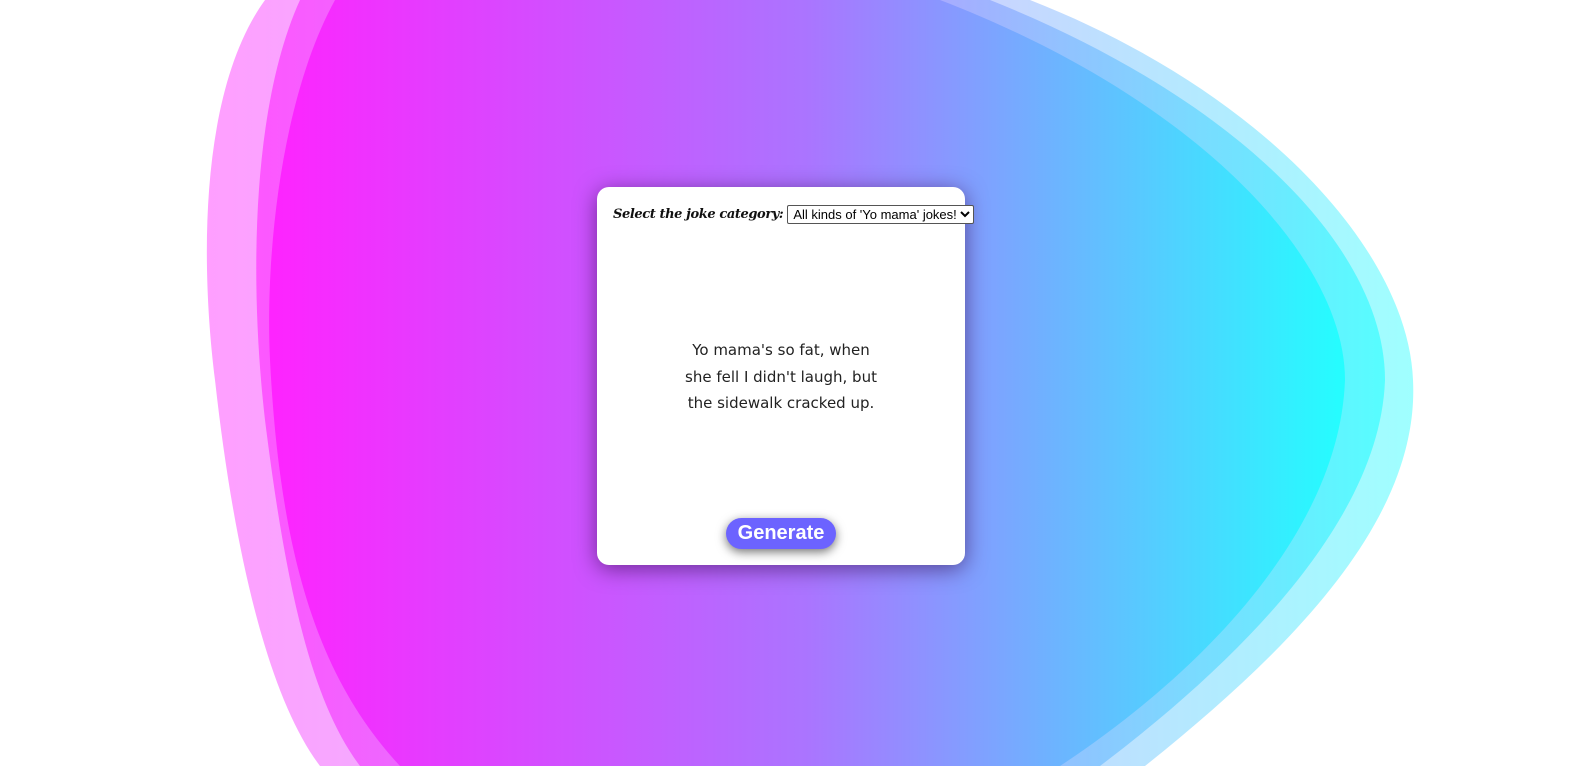 This screenshot has width=1594, height=766. Describe the element at coordinates (698, 214) in the screenshot. I see `category-label: Select the joke category:` at that location.